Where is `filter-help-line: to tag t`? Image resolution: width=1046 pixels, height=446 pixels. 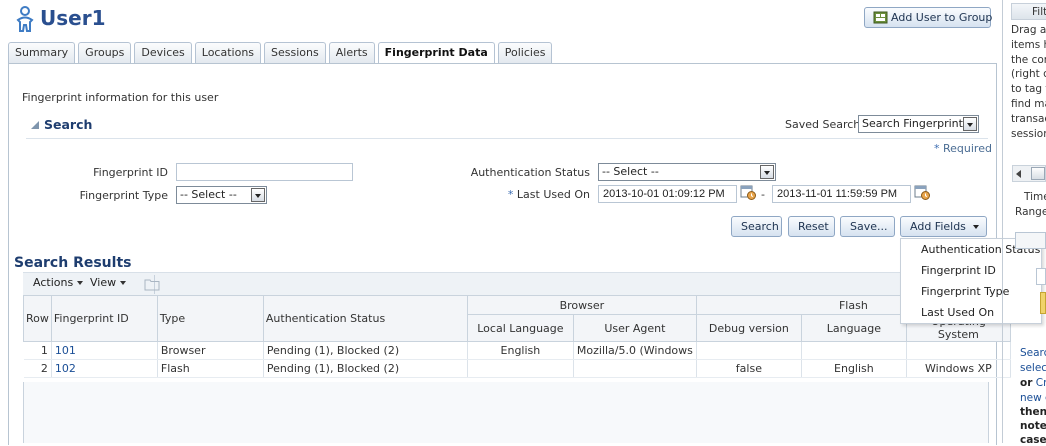 filter-help-line: to tag t is located at coordinates (1028, 89).